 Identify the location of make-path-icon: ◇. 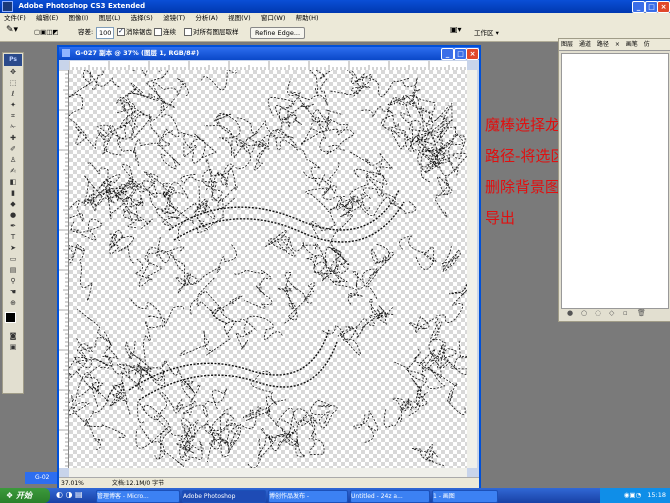
(611, 313).